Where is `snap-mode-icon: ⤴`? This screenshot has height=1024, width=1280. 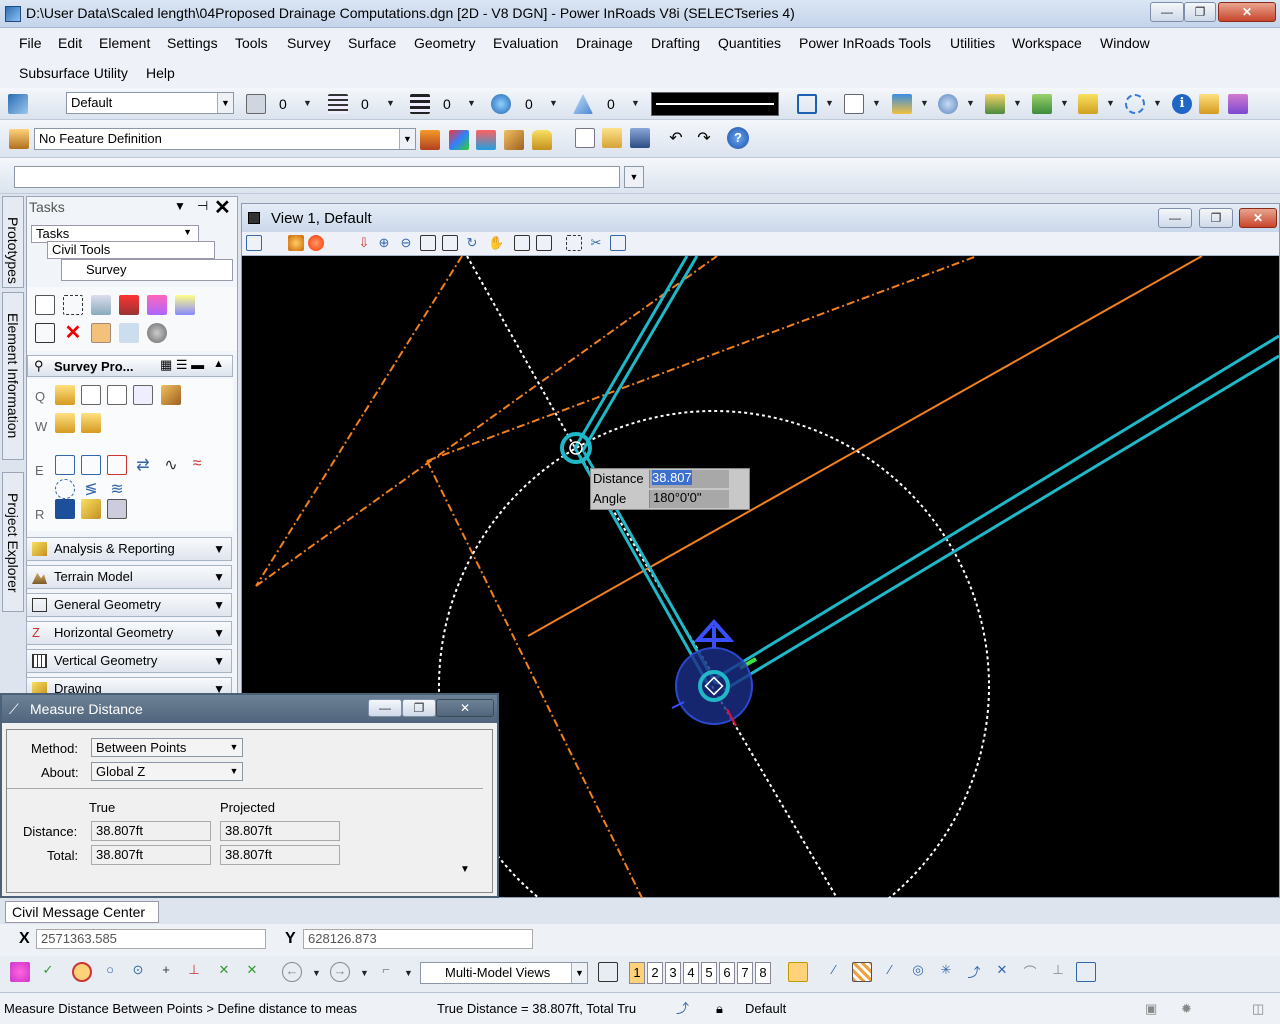 snap-mode-icon: ⤴ is located at coordinates (688, 1009).